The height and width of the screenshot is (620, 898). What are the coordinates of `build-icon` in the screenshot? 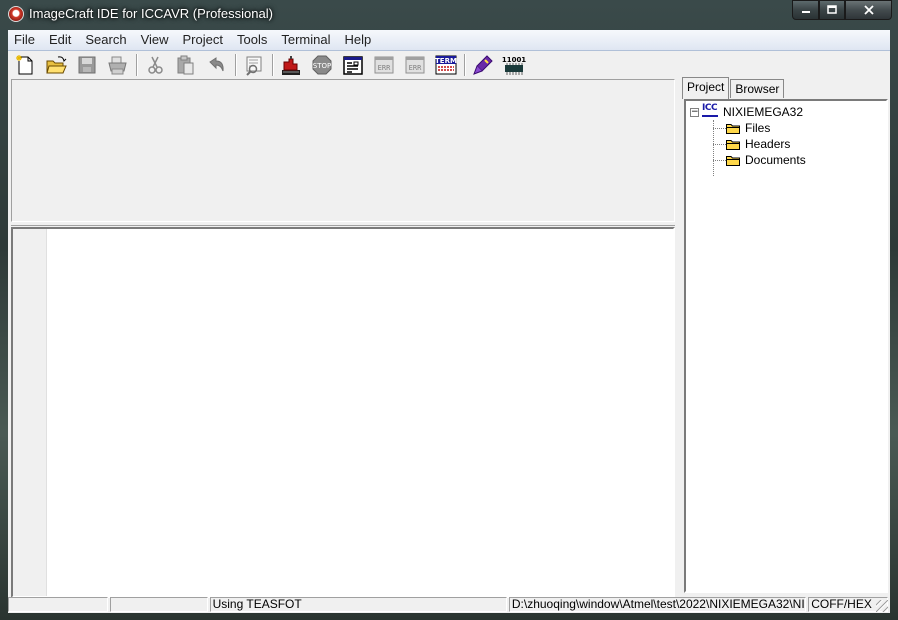 It's located at (291, 65).